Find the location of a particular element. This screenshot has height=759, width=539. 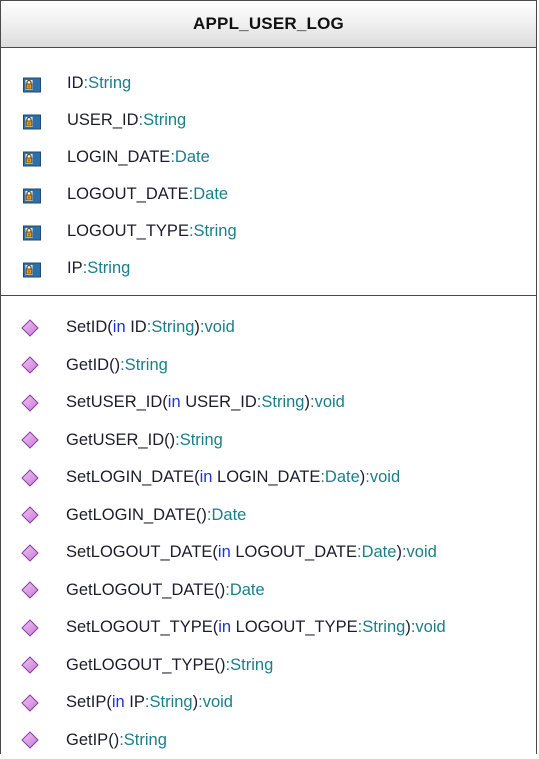

operation-row: GetLOGOUT_TYPE():String is located at coordinates (268, 666).